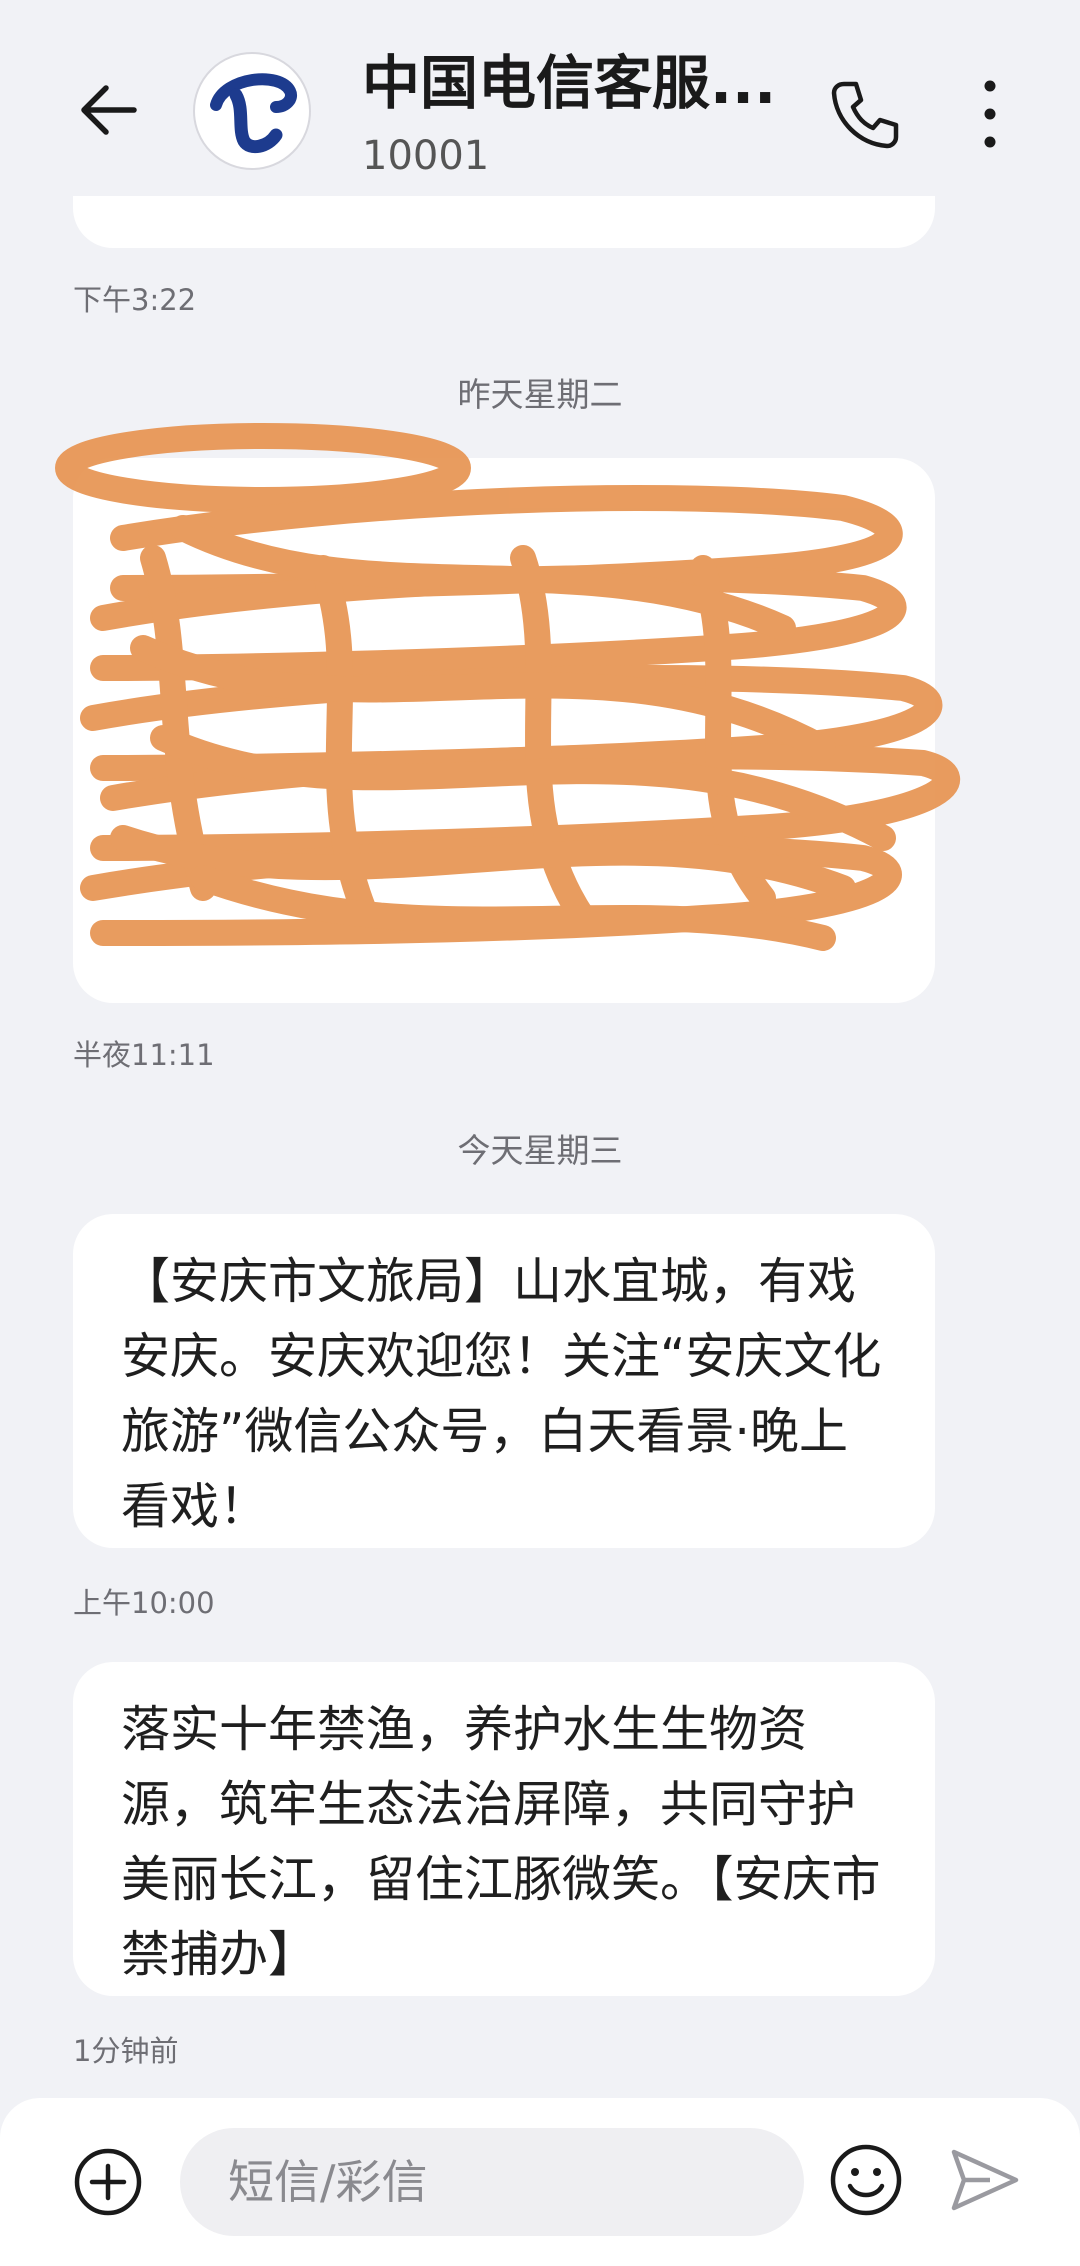 This screenshot has height=2266, width=1080. I want to click on date-separator: 昨天星期二, so click(540, 394).